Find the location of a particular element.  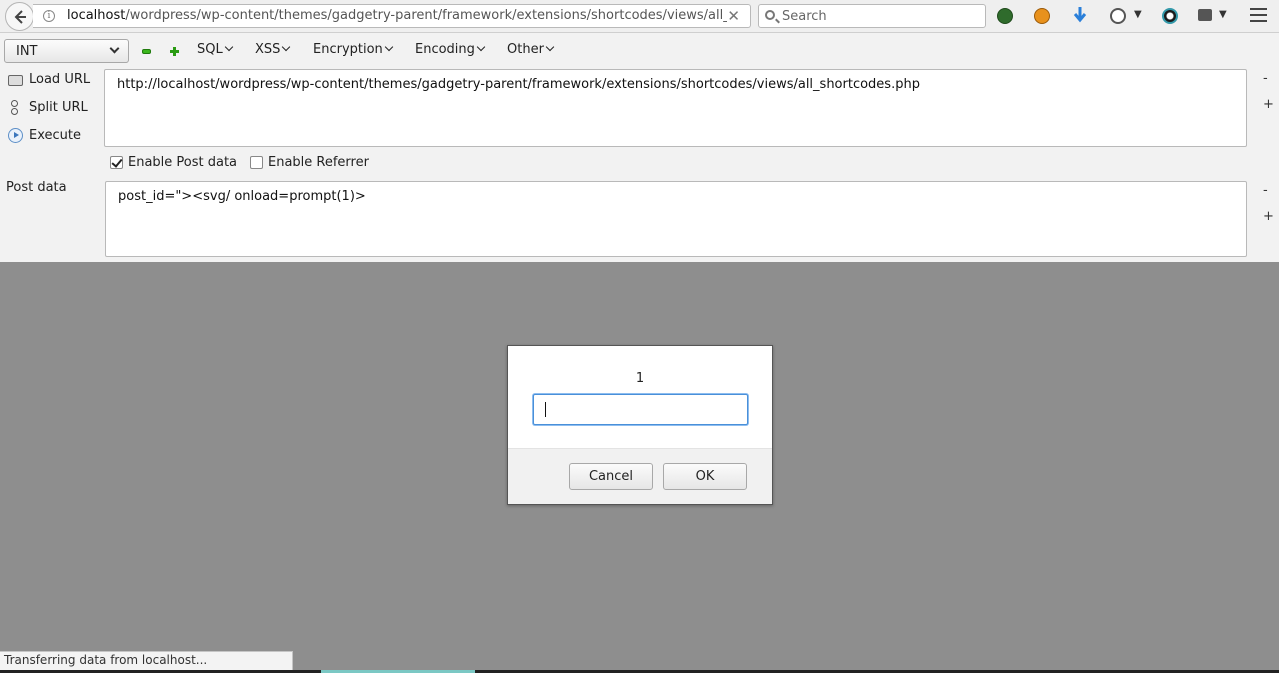

play-icon is located at coordinates (15, 135).